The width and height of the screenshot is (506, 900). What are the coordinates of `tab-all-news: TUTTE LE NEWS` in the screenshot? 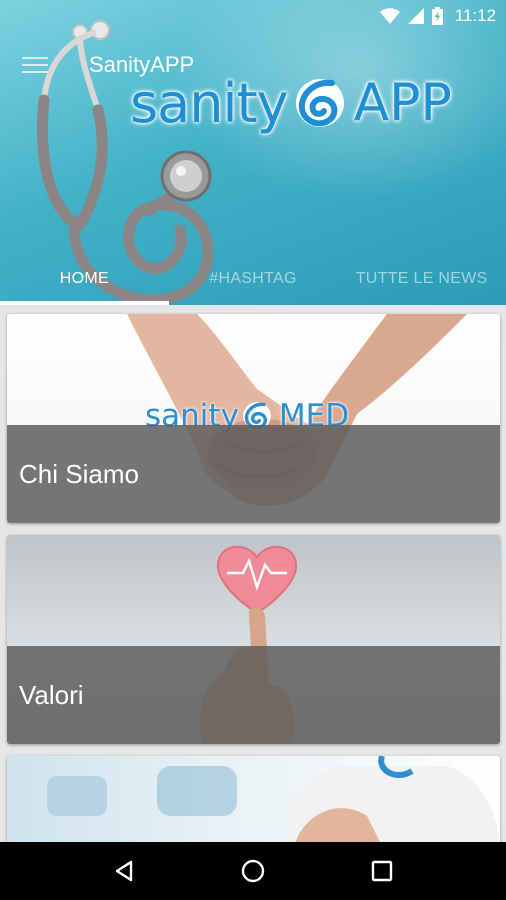 It's located at (421, 279).